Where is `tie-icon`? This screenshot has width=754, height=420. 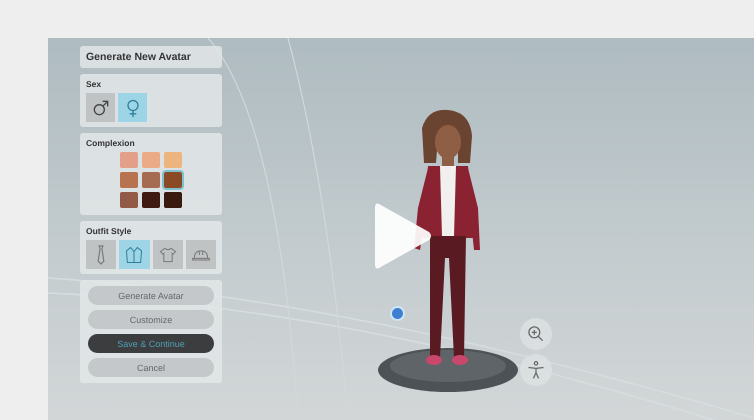 tie-icon is located at coordinates (101, 254).